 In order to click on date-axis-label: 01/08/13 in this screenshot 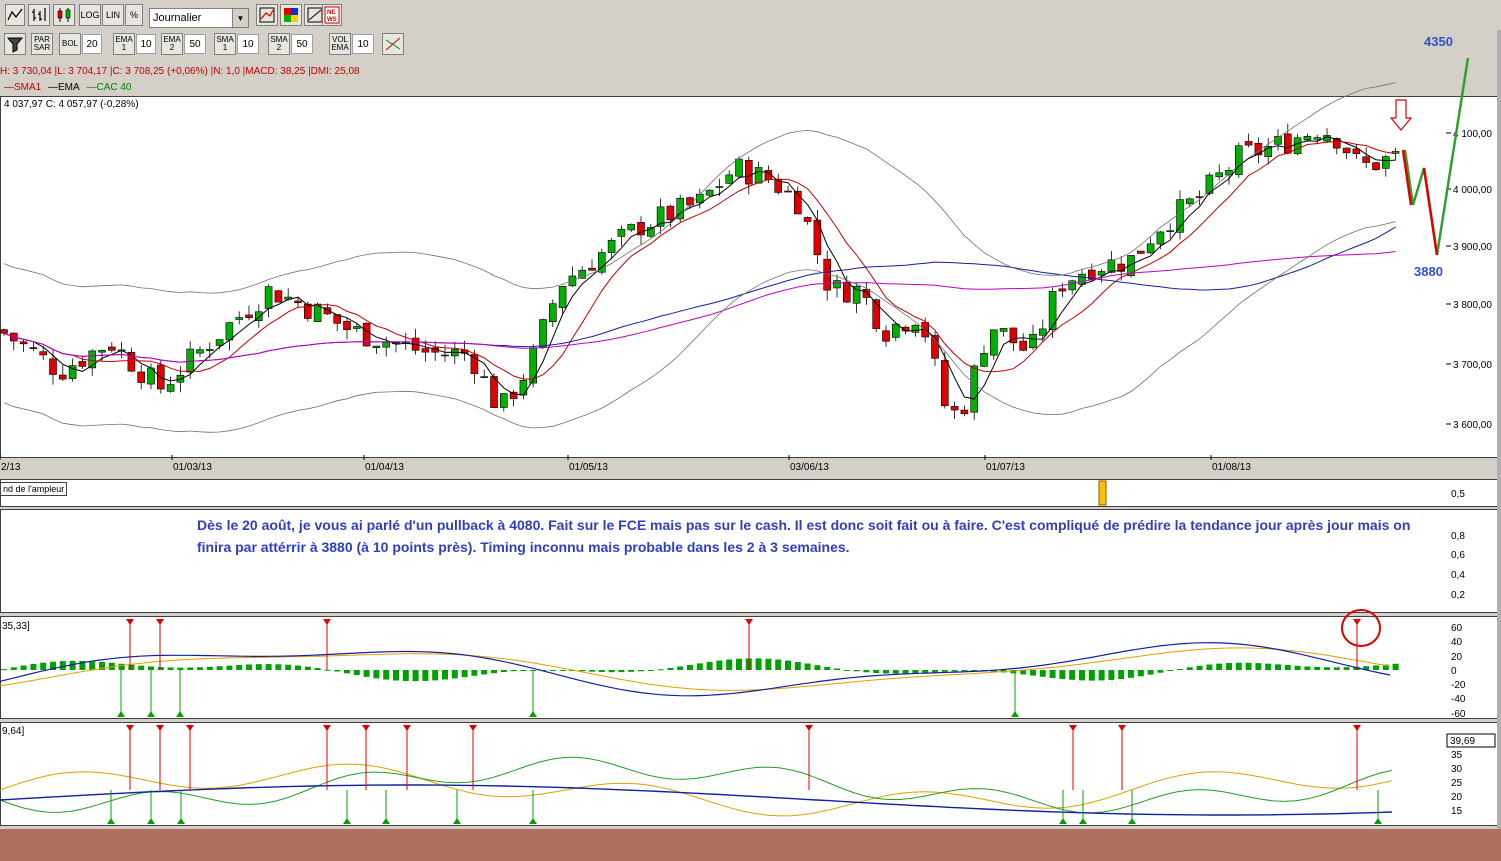, I will do `click(1231, 467)`.